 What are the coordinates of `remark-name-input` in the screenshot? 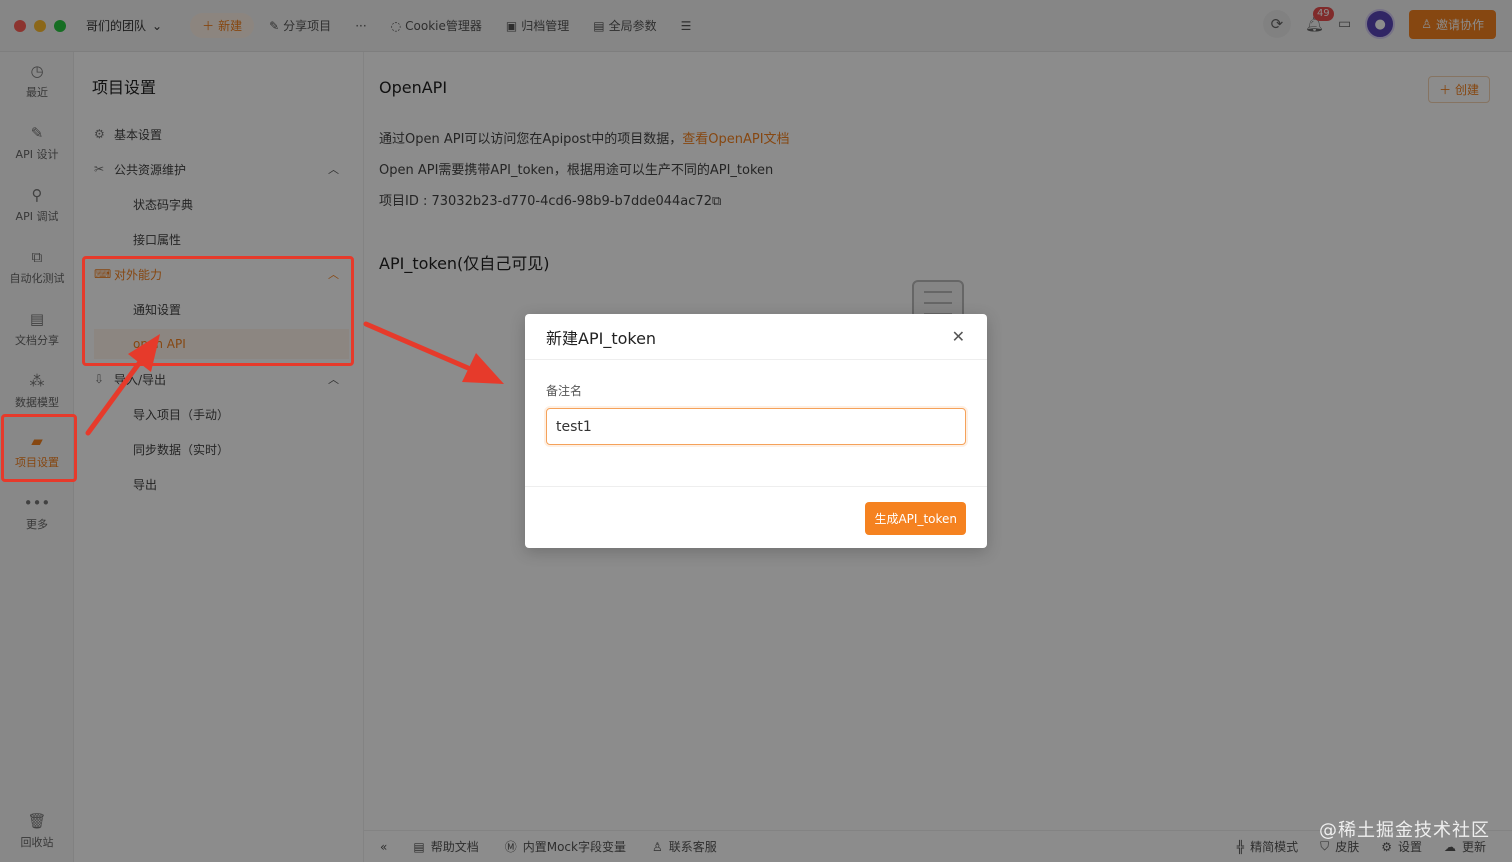 It's located at (756, 426).